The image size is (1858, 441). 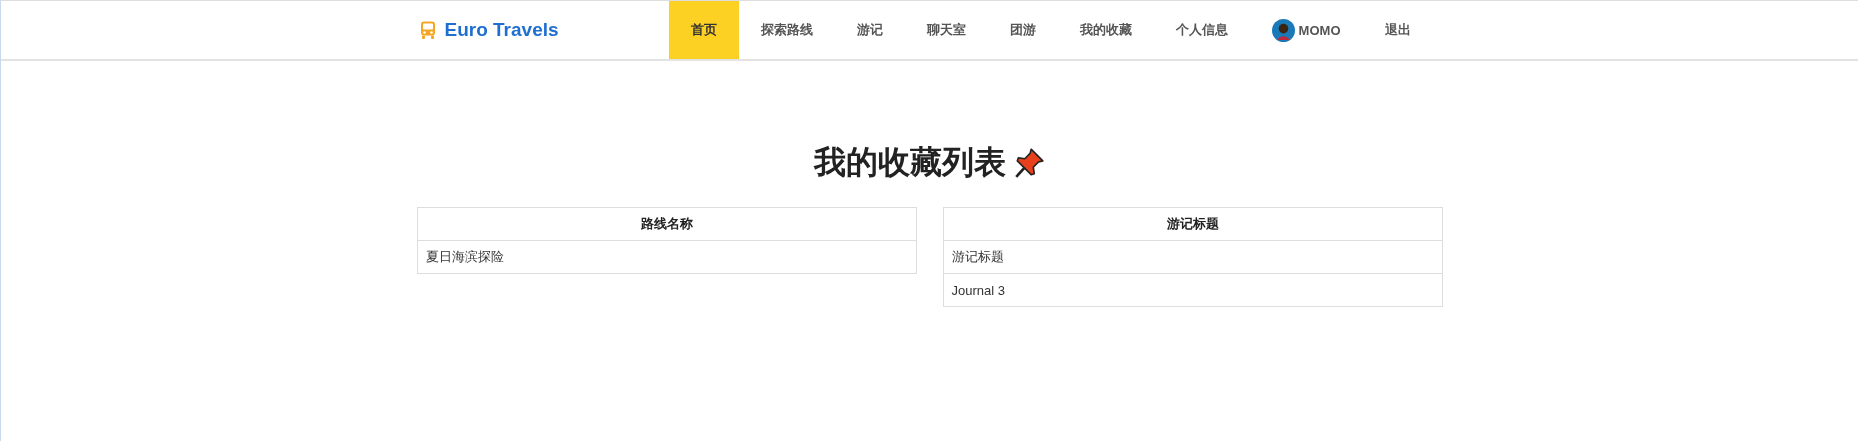 I want to click on brand-link: Euro Travels, so click(x=489, y=30).